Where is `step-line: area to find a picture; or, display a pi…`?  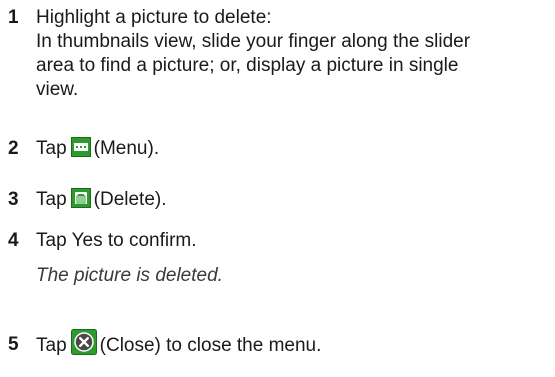 step-line: area to find a picture; or, display a pi… is located at coordinates (247, 65).